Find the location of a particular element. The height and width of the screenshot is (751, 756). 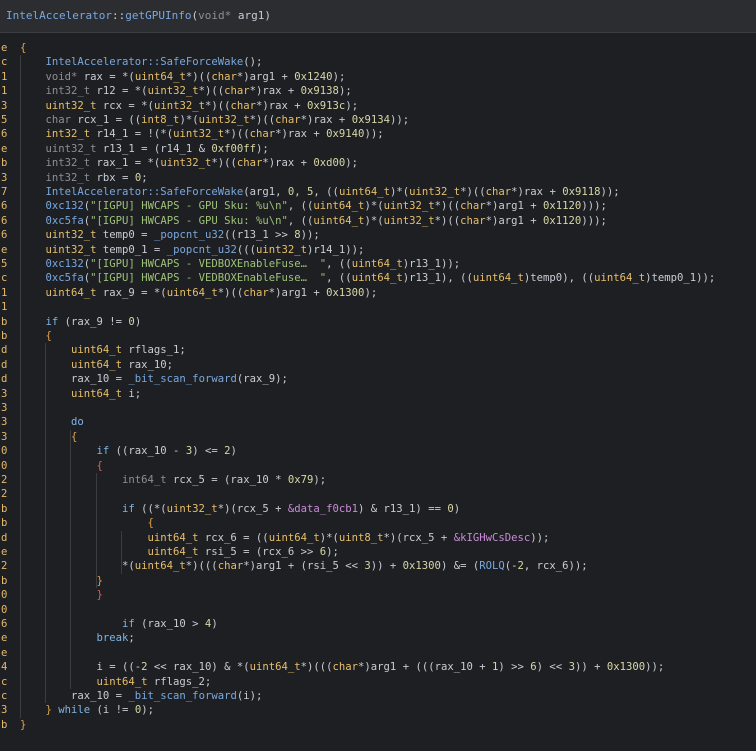

token-plain: (i != is located at coordinates (115, 710).